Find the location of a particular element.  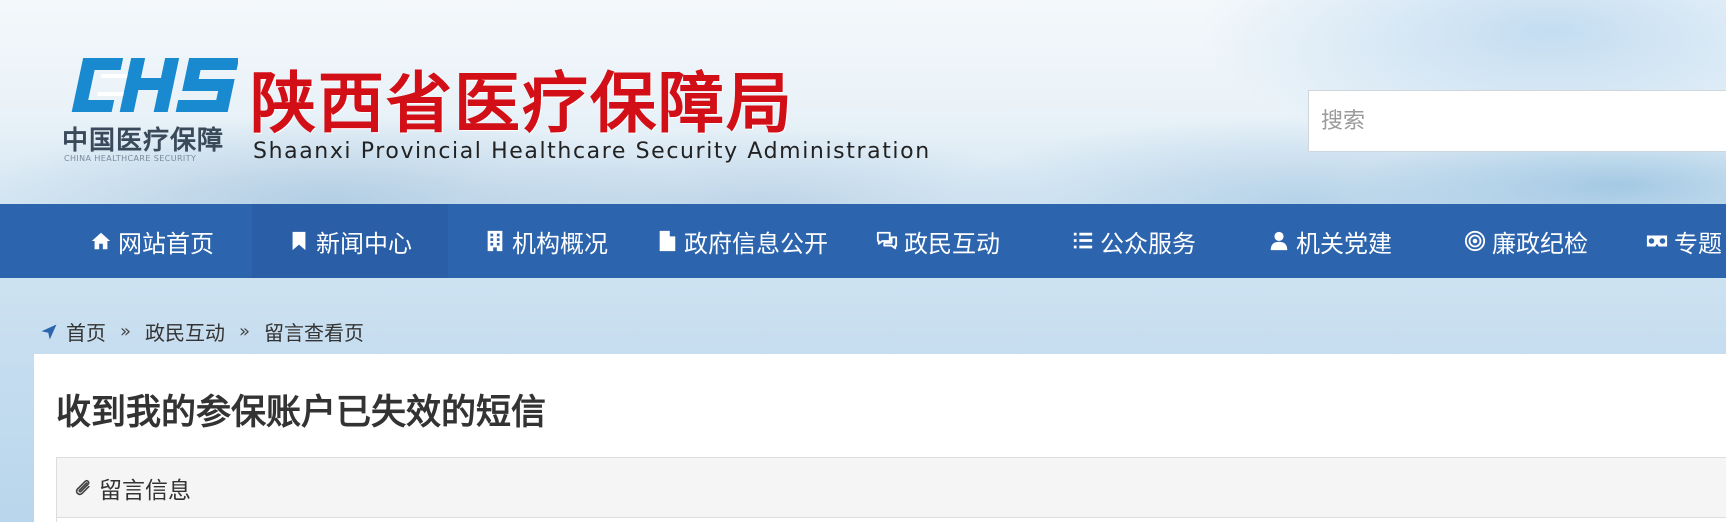

location-arrow-icon is located at coordinates (49, 331).